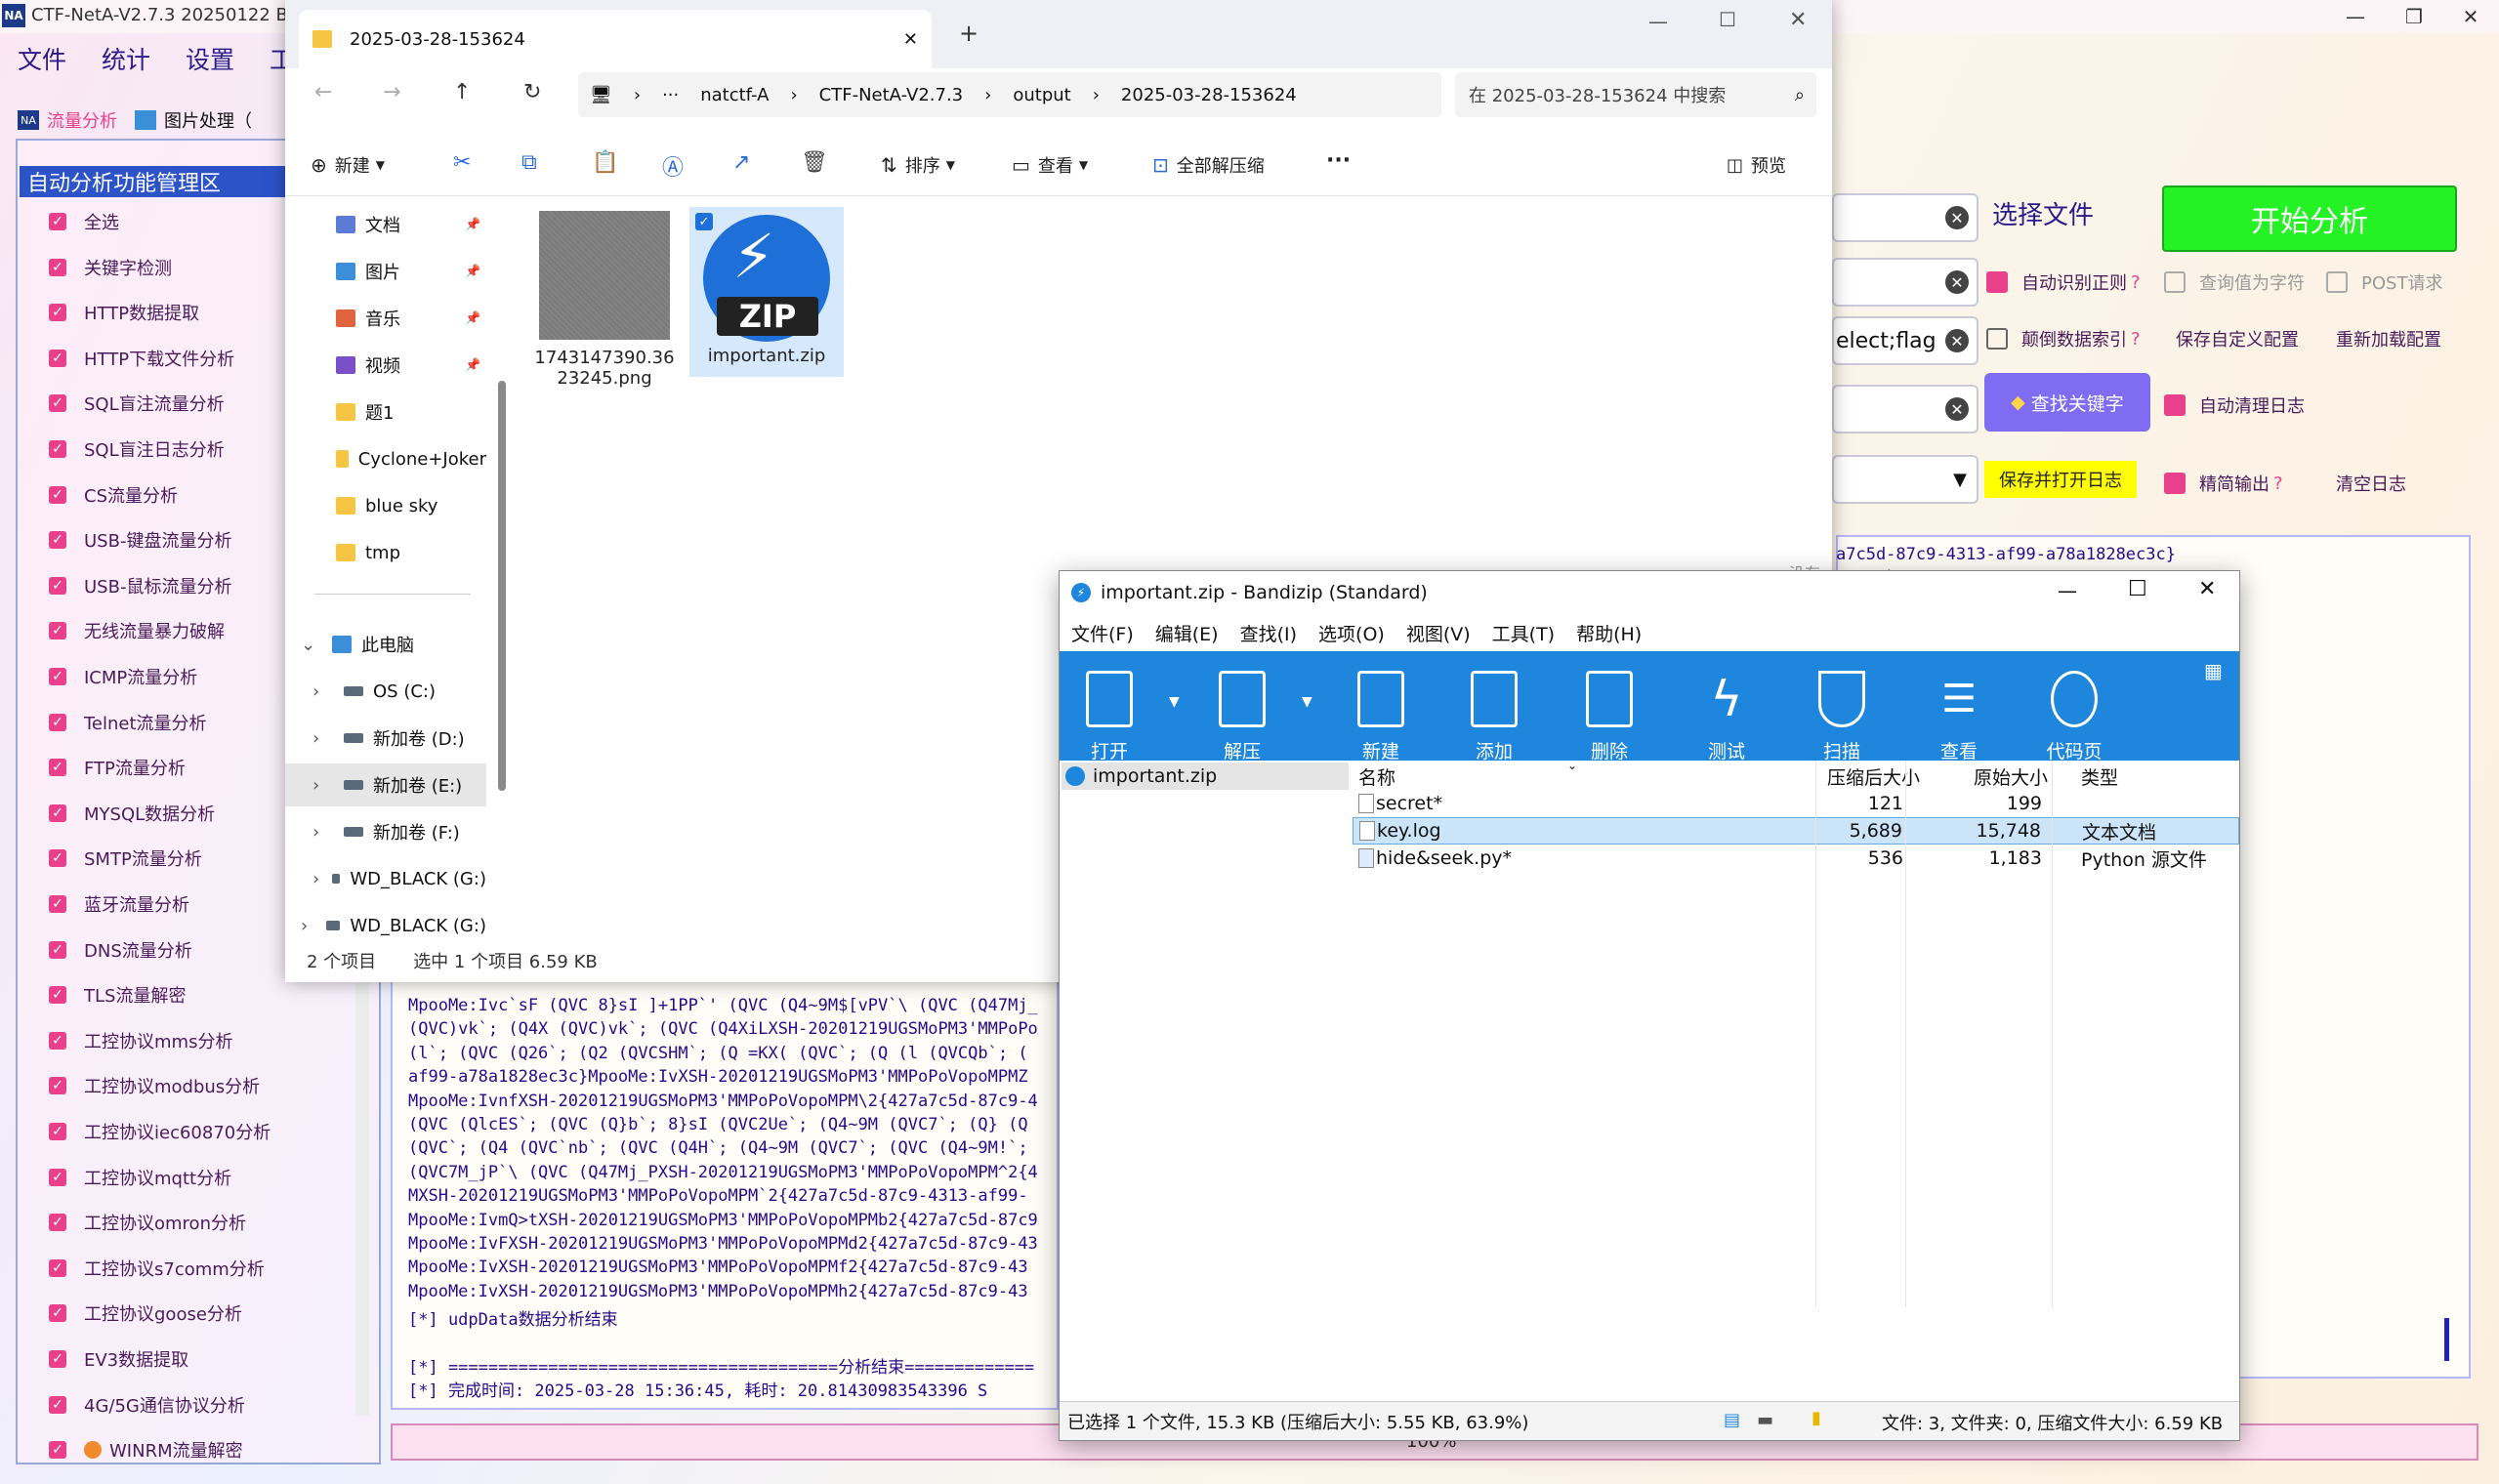 This screenshot has width=2499, height=1484. Describe the element at coordinates (2388, 339) in the screenshot. I see `reload-config-button: 重新加载配置` at that location.